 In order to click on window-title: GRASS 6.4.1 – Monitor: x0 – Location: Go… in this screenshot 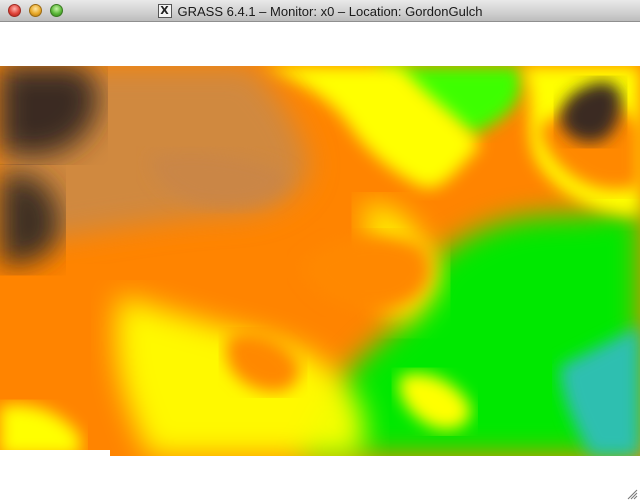, I will do `click(330, 11)`.